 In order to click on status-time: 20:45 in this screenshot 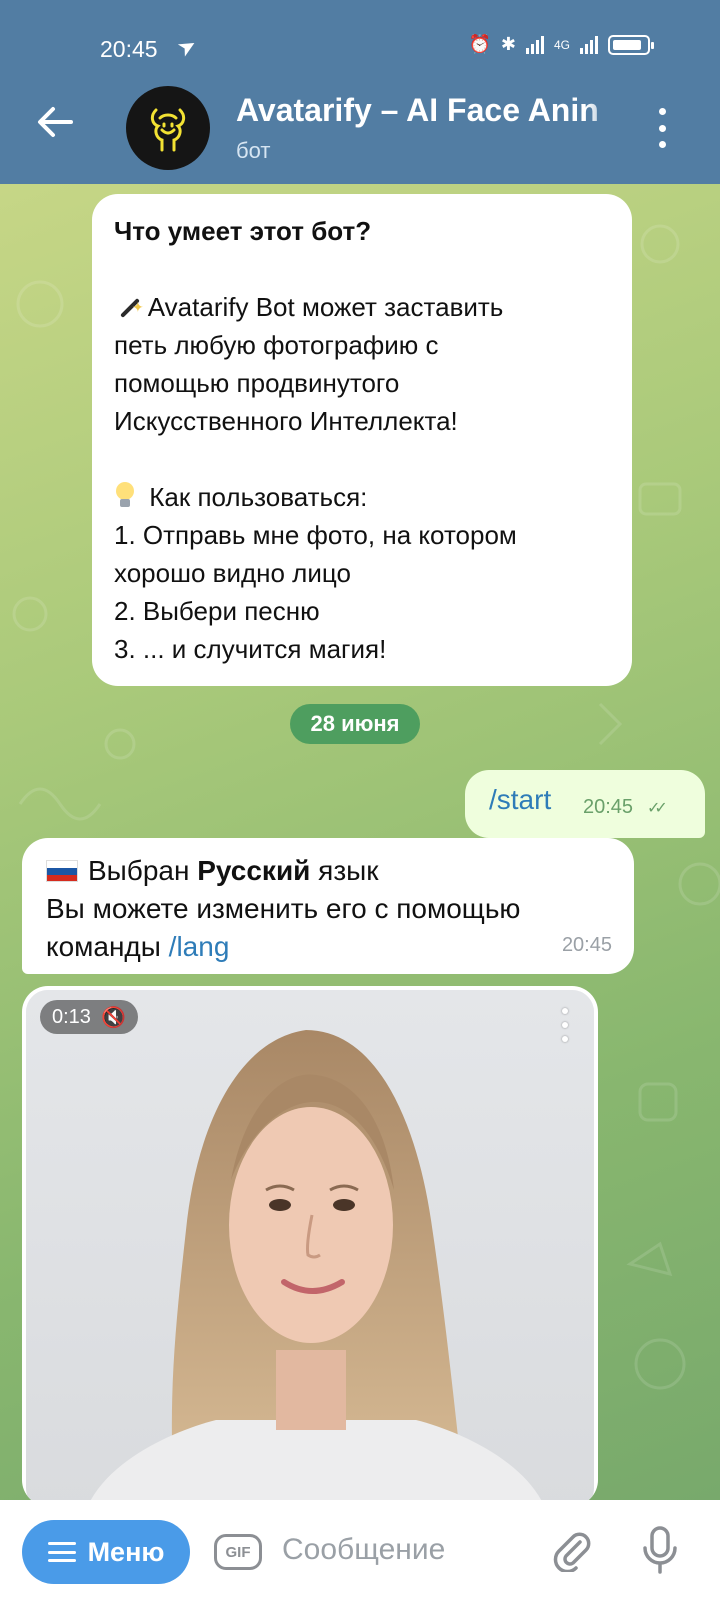, I will do `click(129, 49)`.